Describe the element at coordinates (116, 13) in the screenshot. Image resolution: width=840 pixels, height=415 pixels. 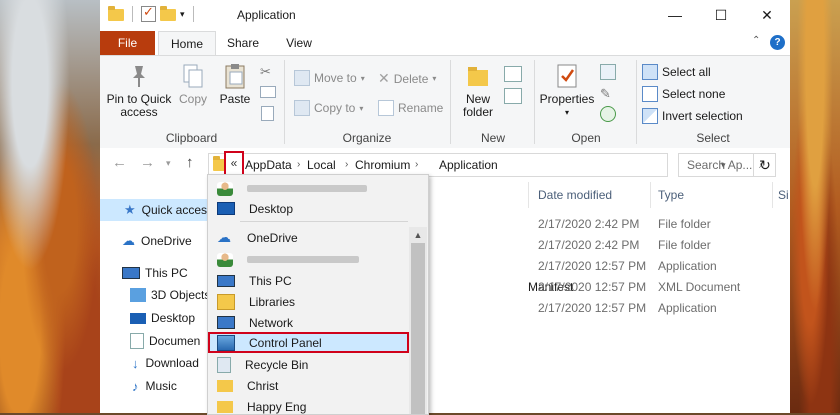
I see `folder-icon` at that location.